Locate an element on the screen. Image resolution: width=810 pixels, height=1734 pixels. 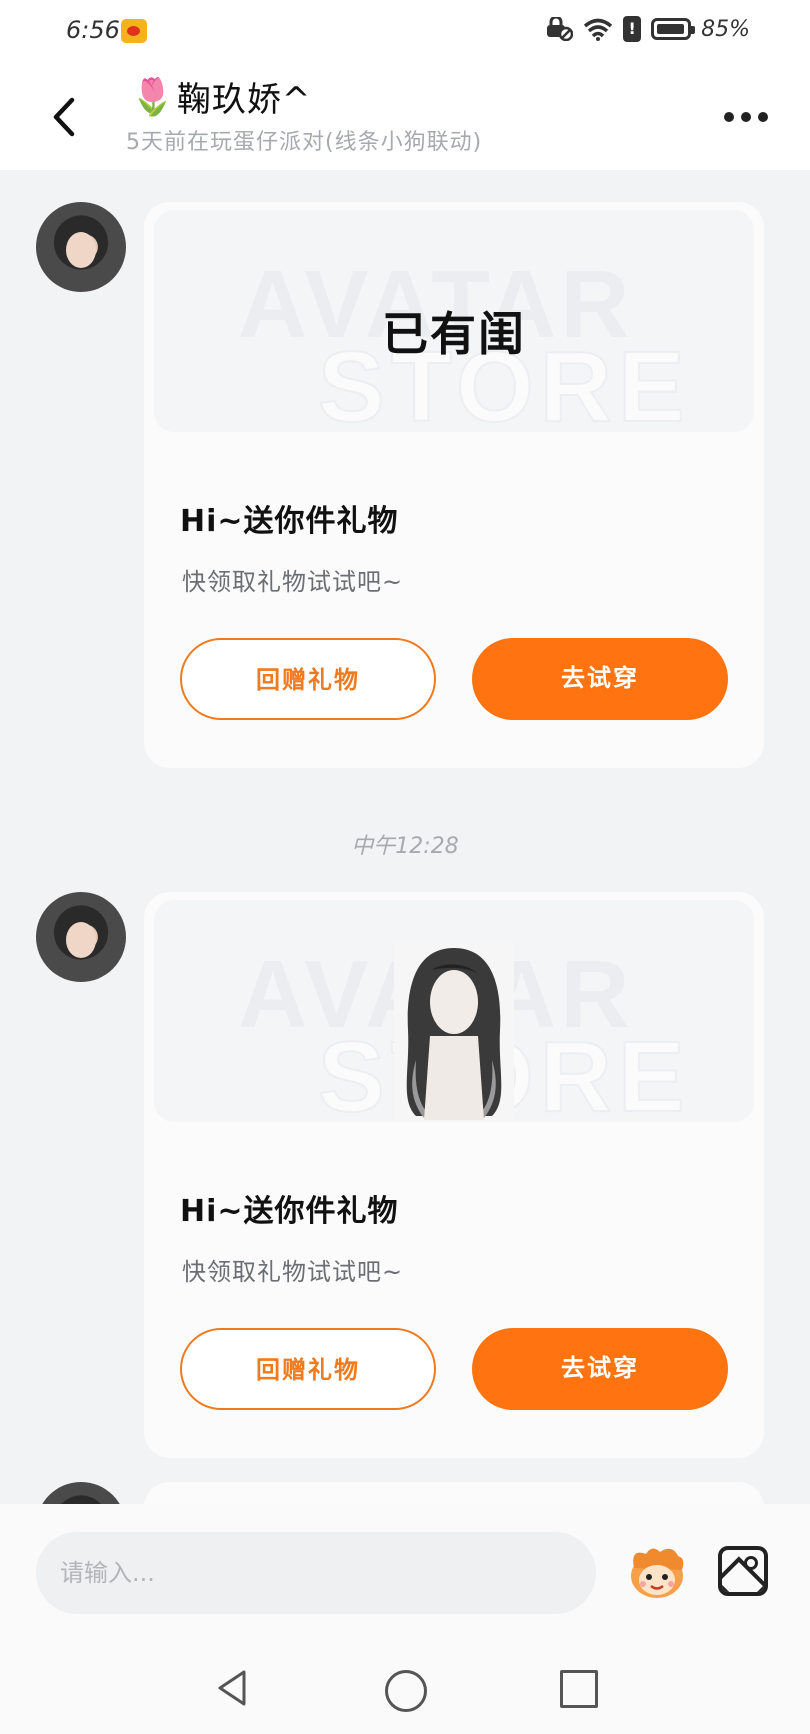
weibo-notification-icon is located at coordinates (134, 31).